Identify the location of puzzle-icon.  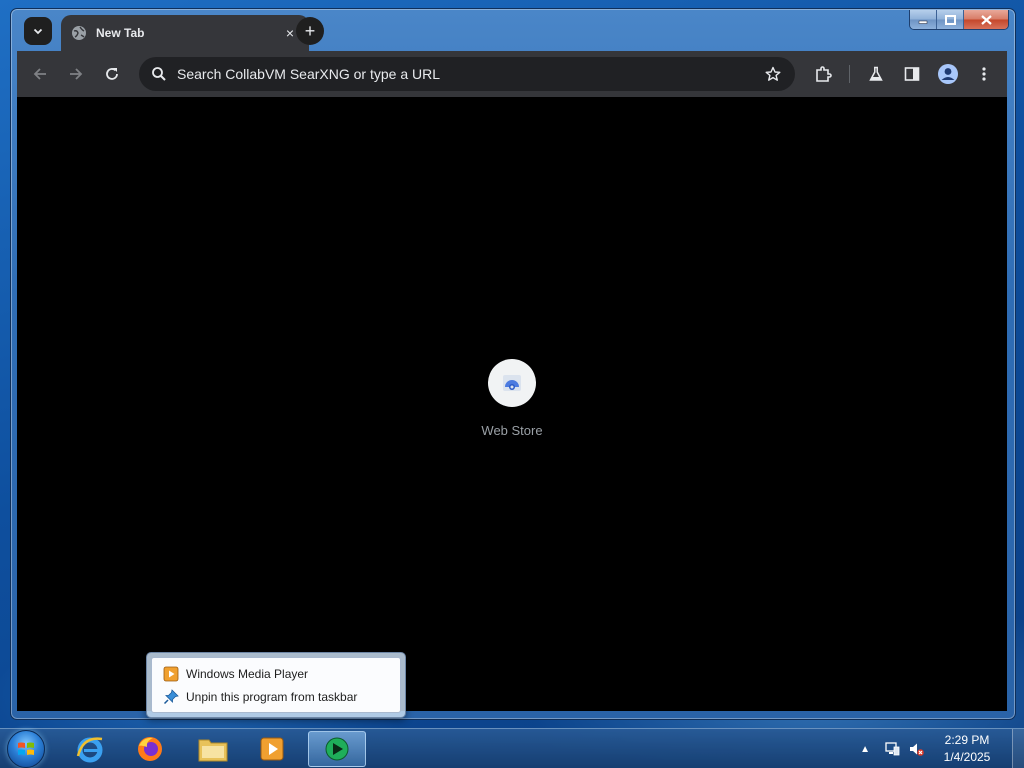
(824, 74).